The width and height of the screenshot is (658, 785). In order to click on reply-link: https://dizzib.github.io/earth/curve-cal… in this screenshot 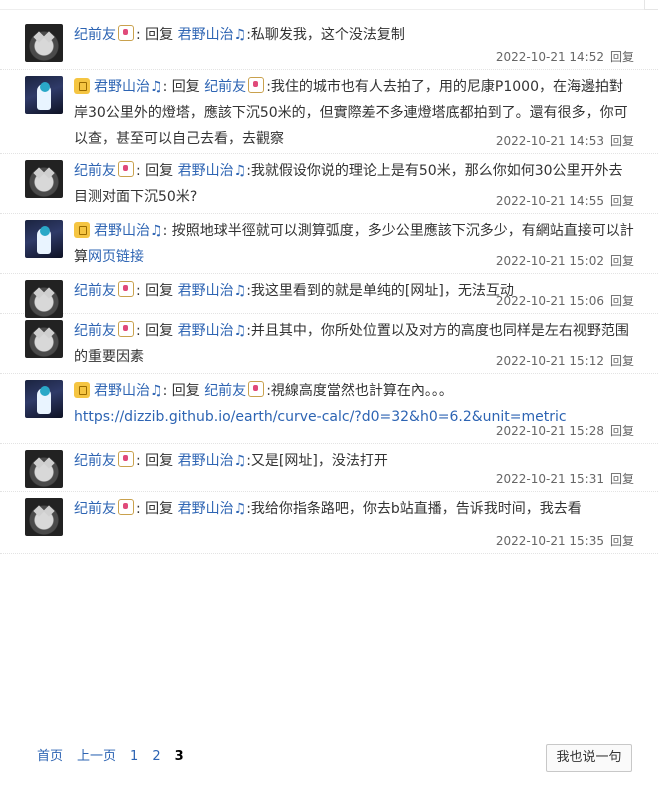, I will do `click(320, 417)`.